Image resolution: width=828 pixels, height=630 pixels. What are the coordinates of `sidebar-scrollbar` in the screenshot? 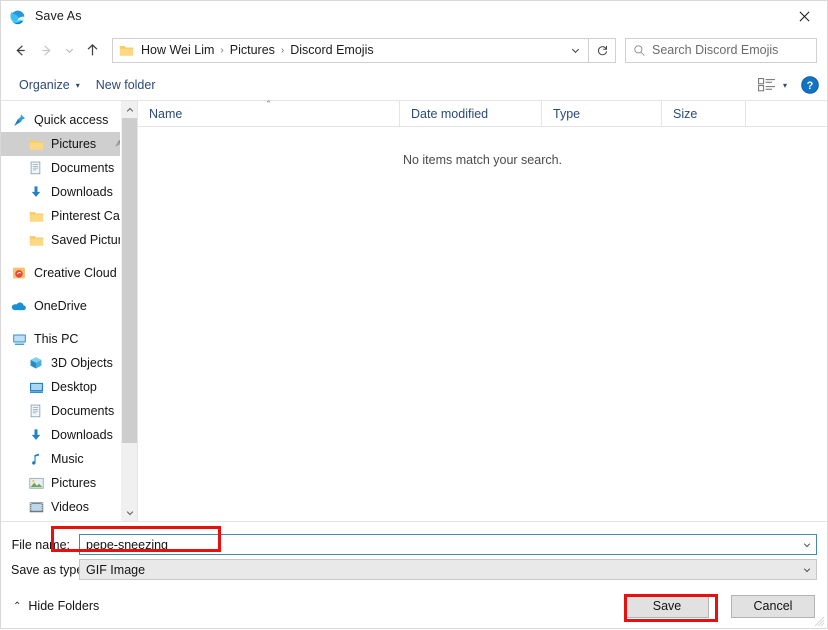 It's located at (128, 311).